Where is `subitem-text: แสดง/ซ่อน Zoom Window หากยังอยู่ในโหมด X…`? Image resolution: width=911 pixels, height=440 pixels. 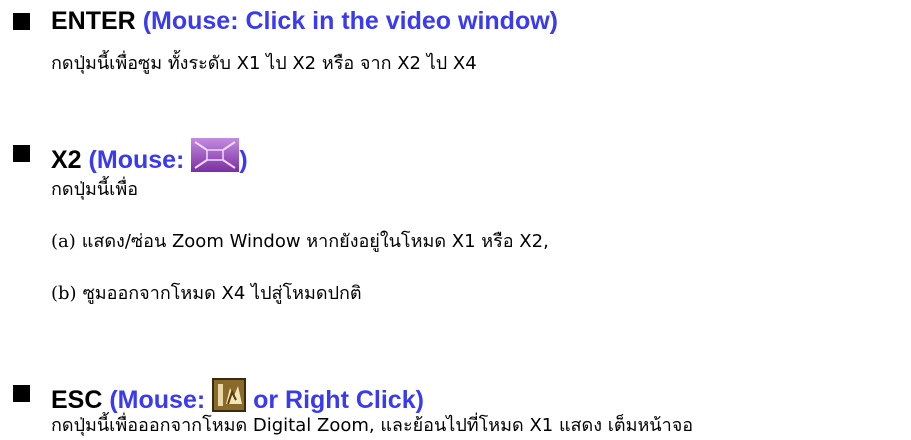
subitem-text: แสดง/ซ่อน Zoom Window หากยังอยู่ในโหมด X… is located at coordinates (315, 241).